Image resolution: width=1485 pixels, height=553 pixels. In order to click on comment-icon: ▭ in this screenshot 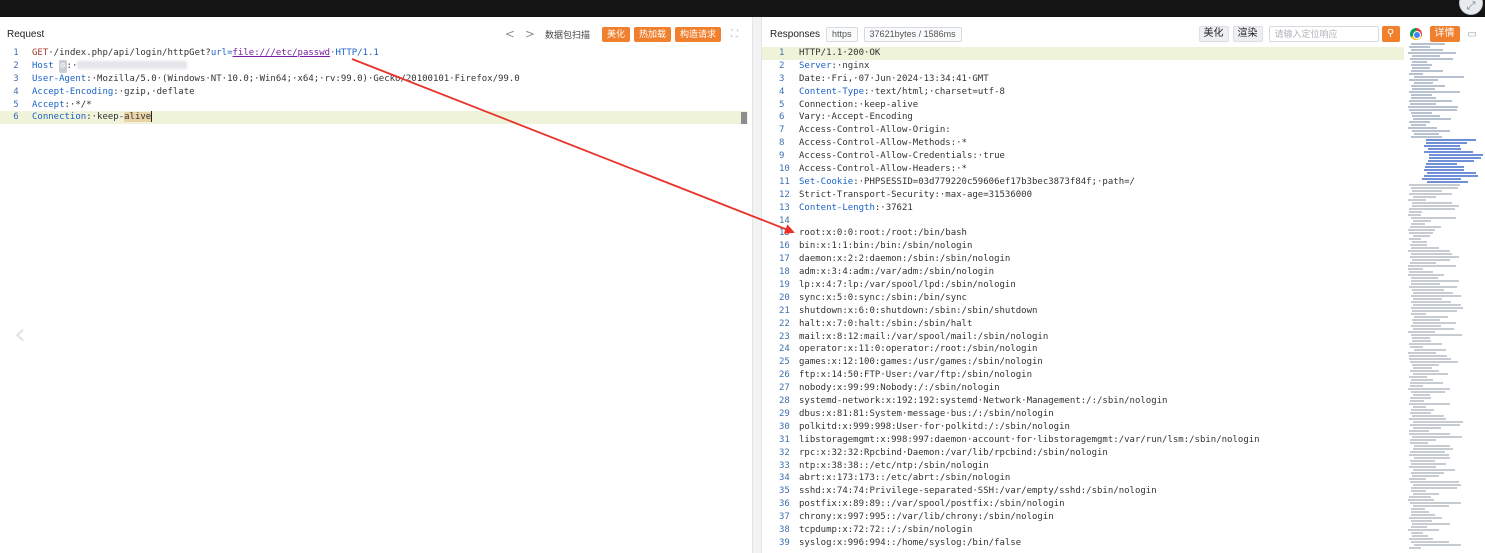, I will do `click(1472, 34)`.